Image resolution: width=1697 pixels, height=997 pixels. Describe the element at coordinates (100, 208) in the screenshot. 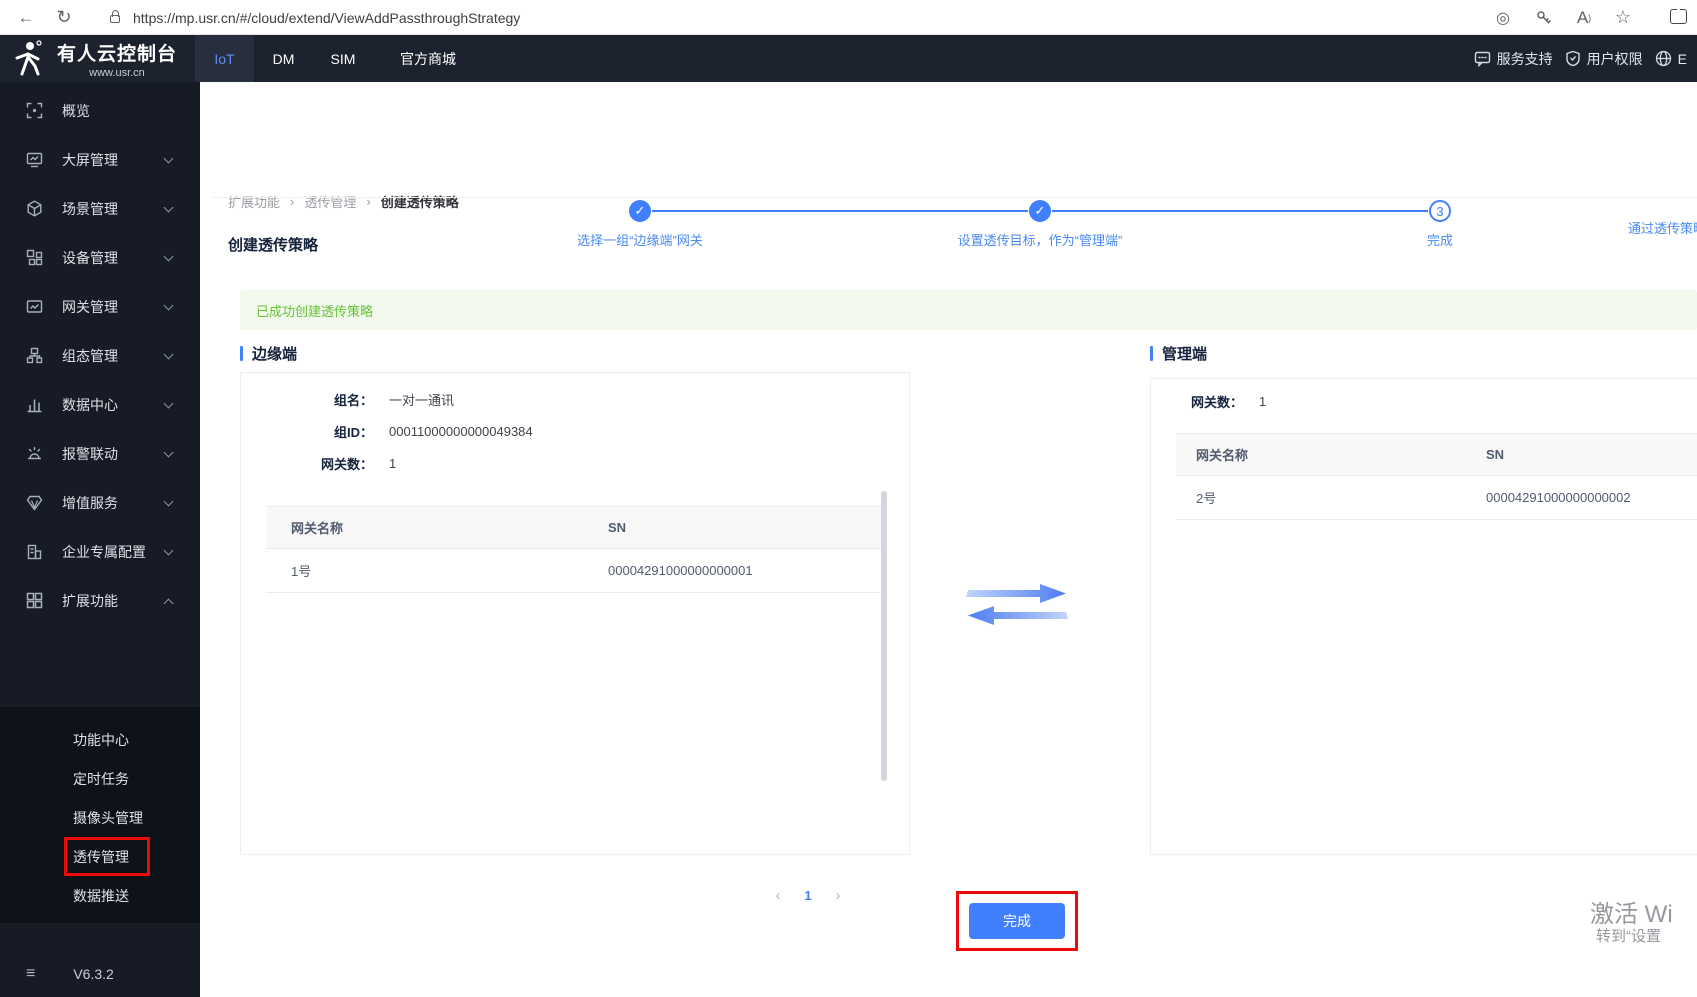

I see `sidebar-item-scene: 场景管理` at that location.